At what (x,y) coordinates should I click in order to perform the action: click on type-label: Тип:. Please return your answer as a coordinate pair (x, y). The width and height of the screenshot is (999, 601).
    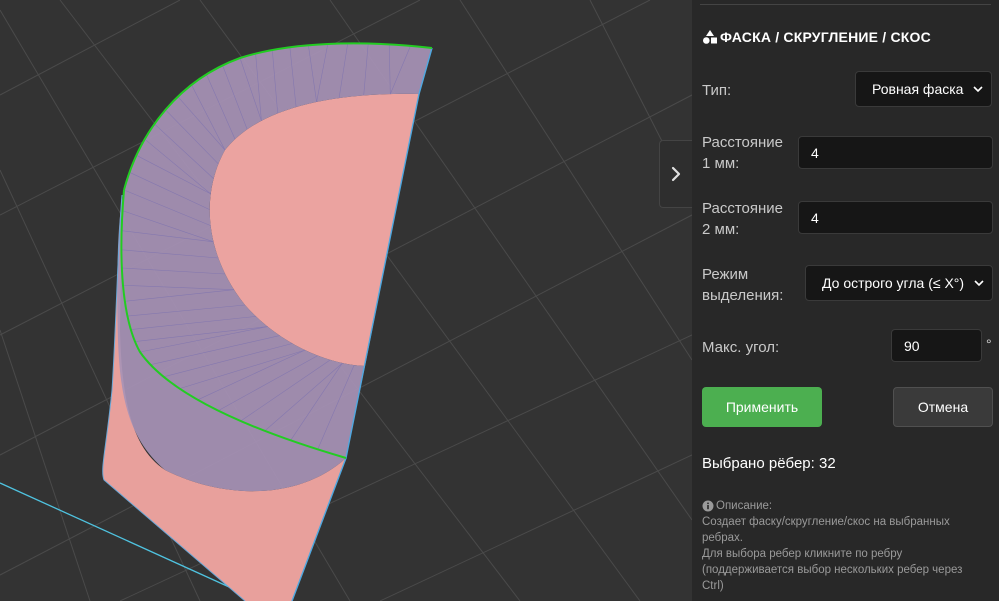
    Looking at the image, I should click on (717, 90).